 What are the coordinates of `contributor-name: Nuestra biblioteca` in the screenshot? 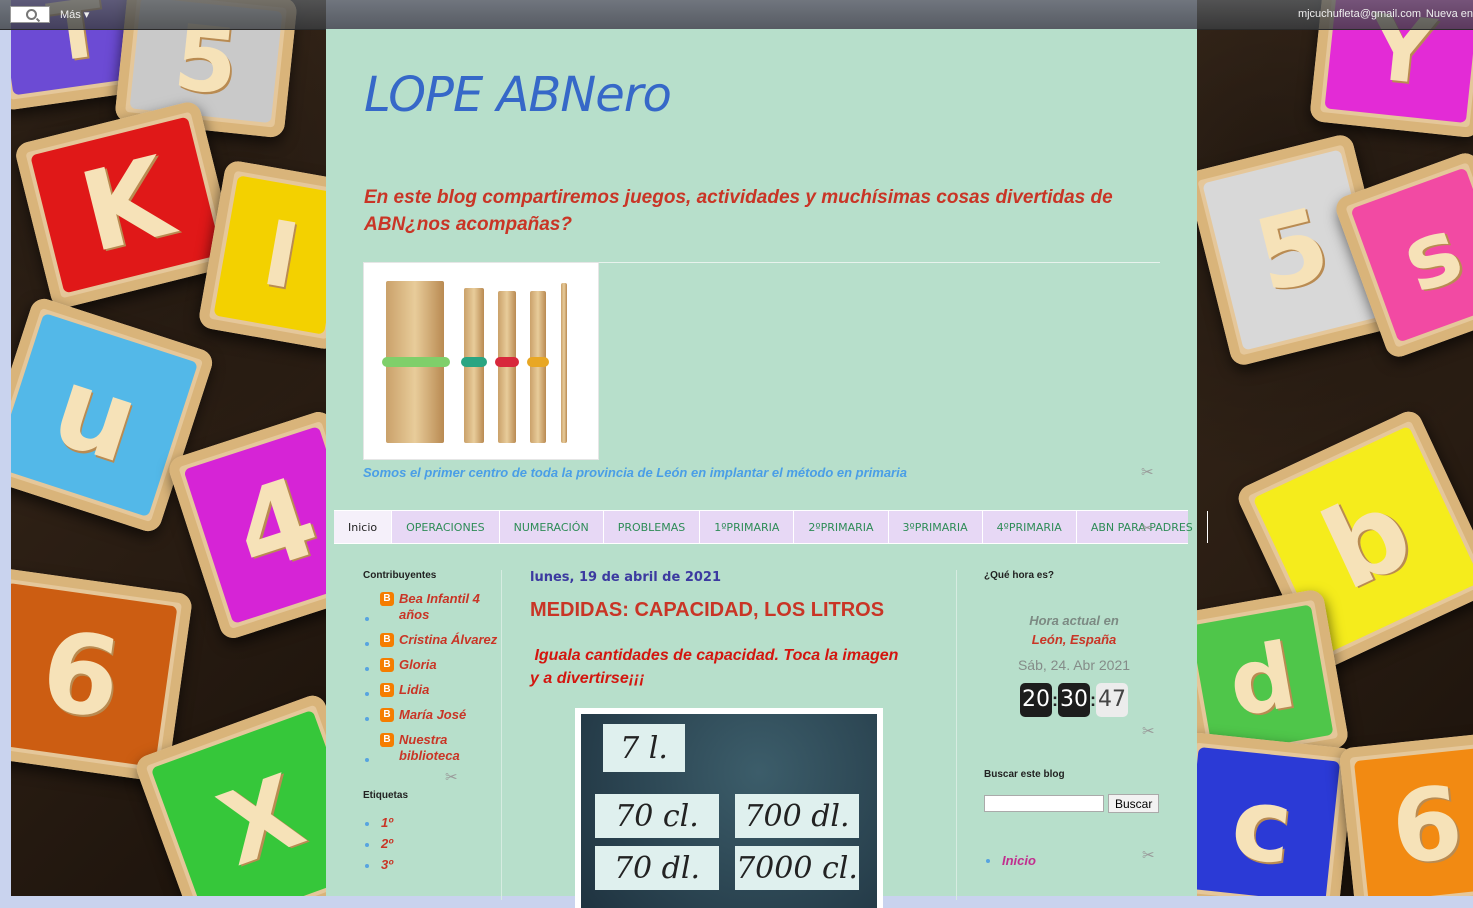 It's located at (429, 747).